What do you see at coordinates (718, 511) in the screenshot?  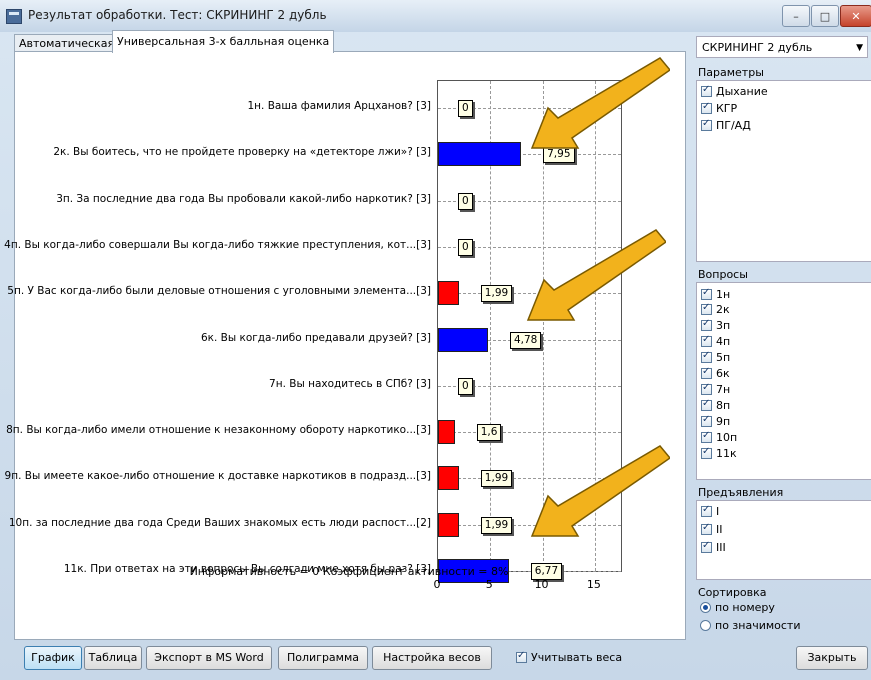 I see `presentation-label: I` at bounding box center [718, 511].